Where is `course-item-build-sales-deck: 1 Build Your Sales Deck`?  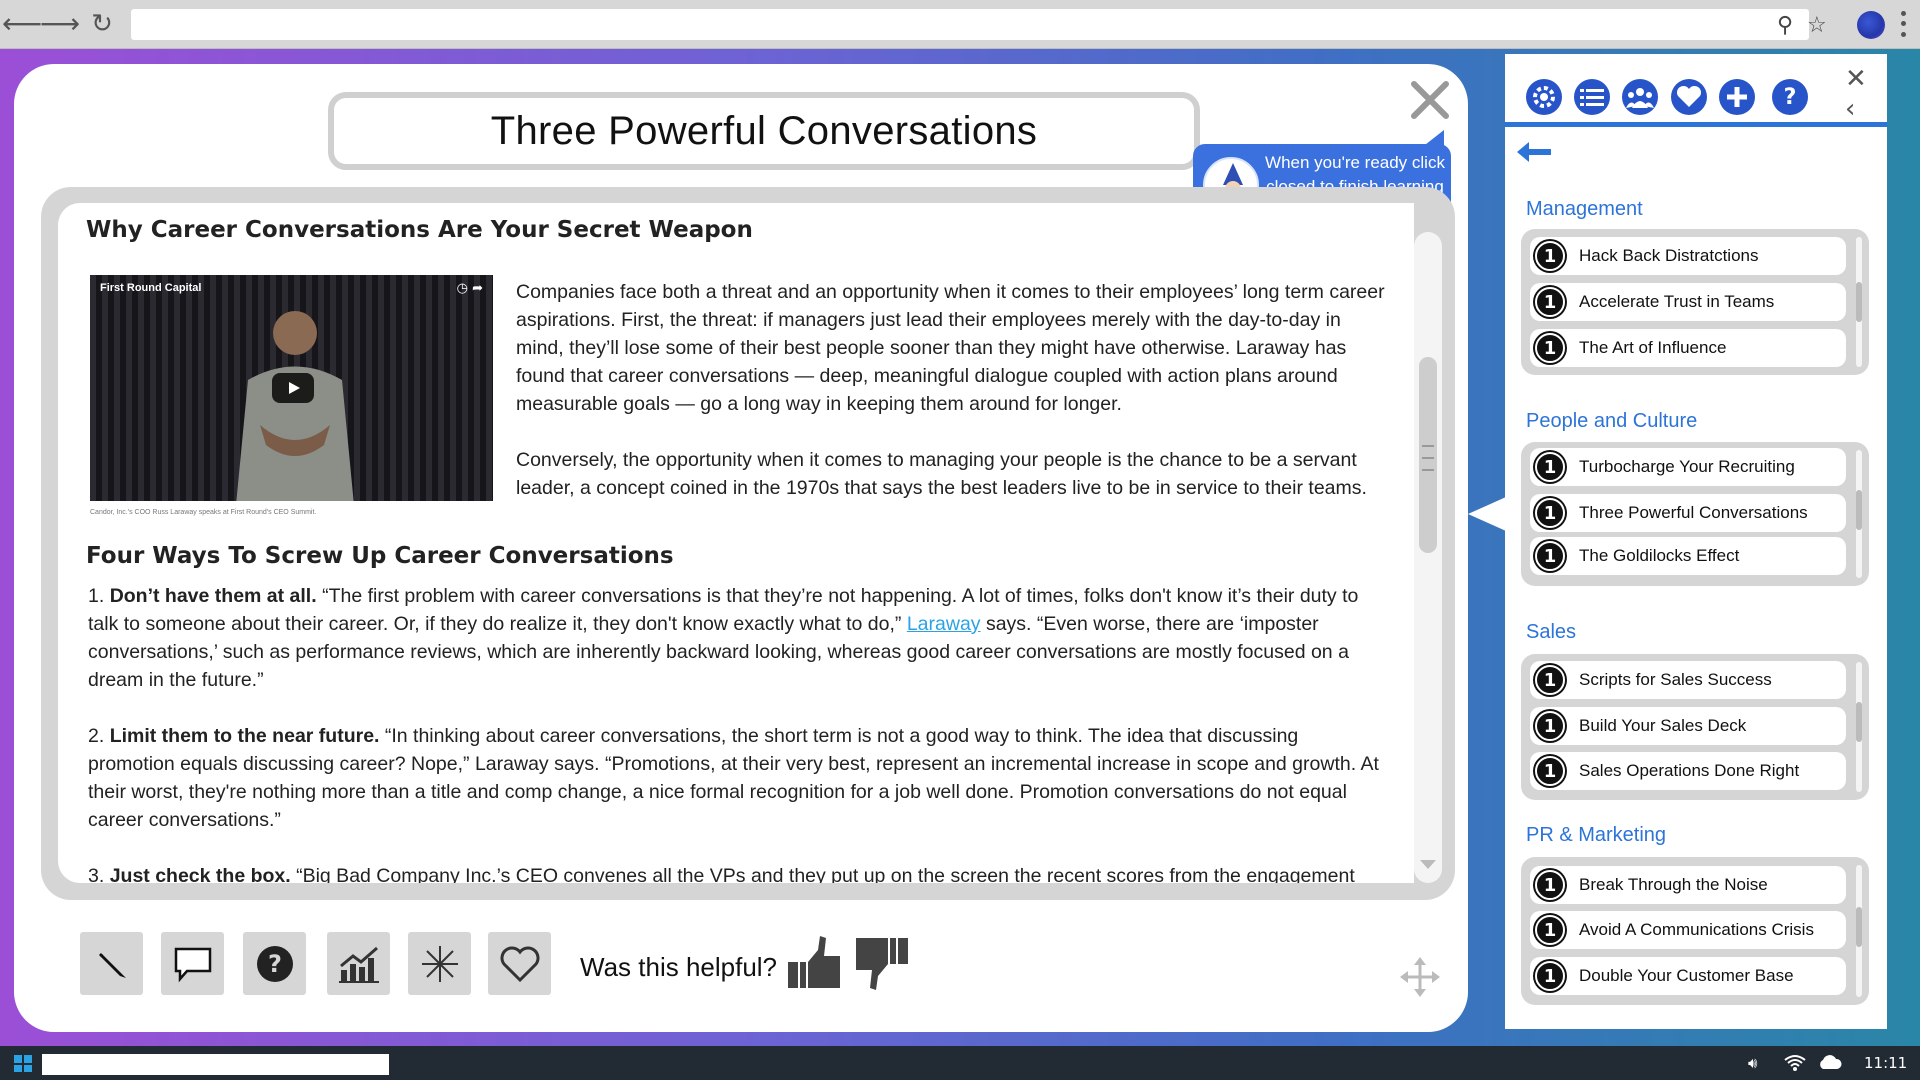 course-item-build-sales-deck: 1 Build Your Sales Deck is located at coordinates (1688, 726).